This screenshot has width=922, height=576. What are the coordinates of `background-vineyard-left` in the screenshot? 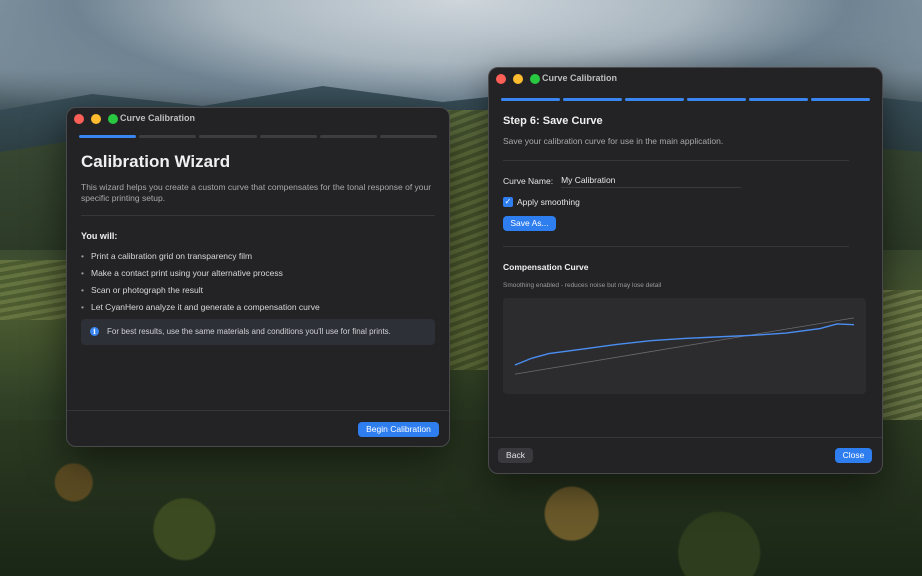 It's located at (35, 290).